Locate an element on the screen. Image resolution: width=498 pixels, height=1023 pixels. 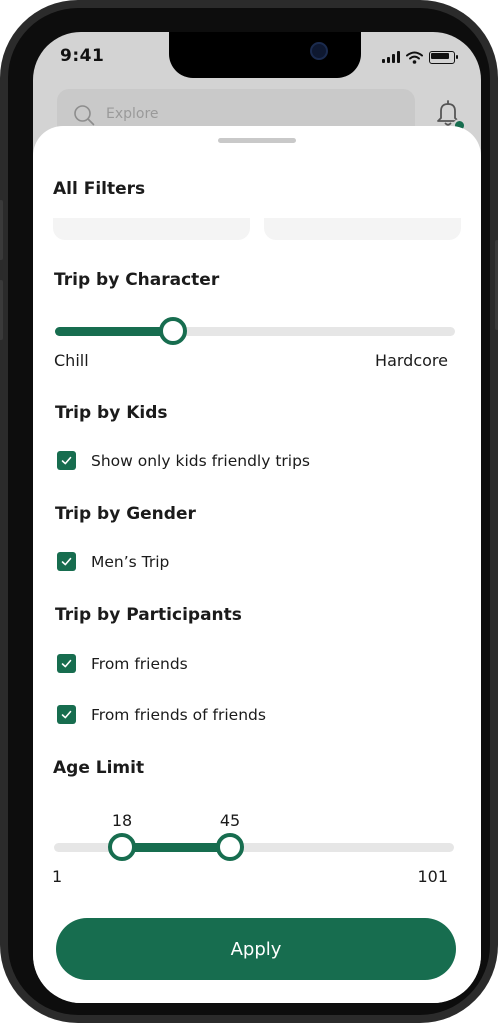
kids-title: Trip by Kids is located at coordinates (111, 413).